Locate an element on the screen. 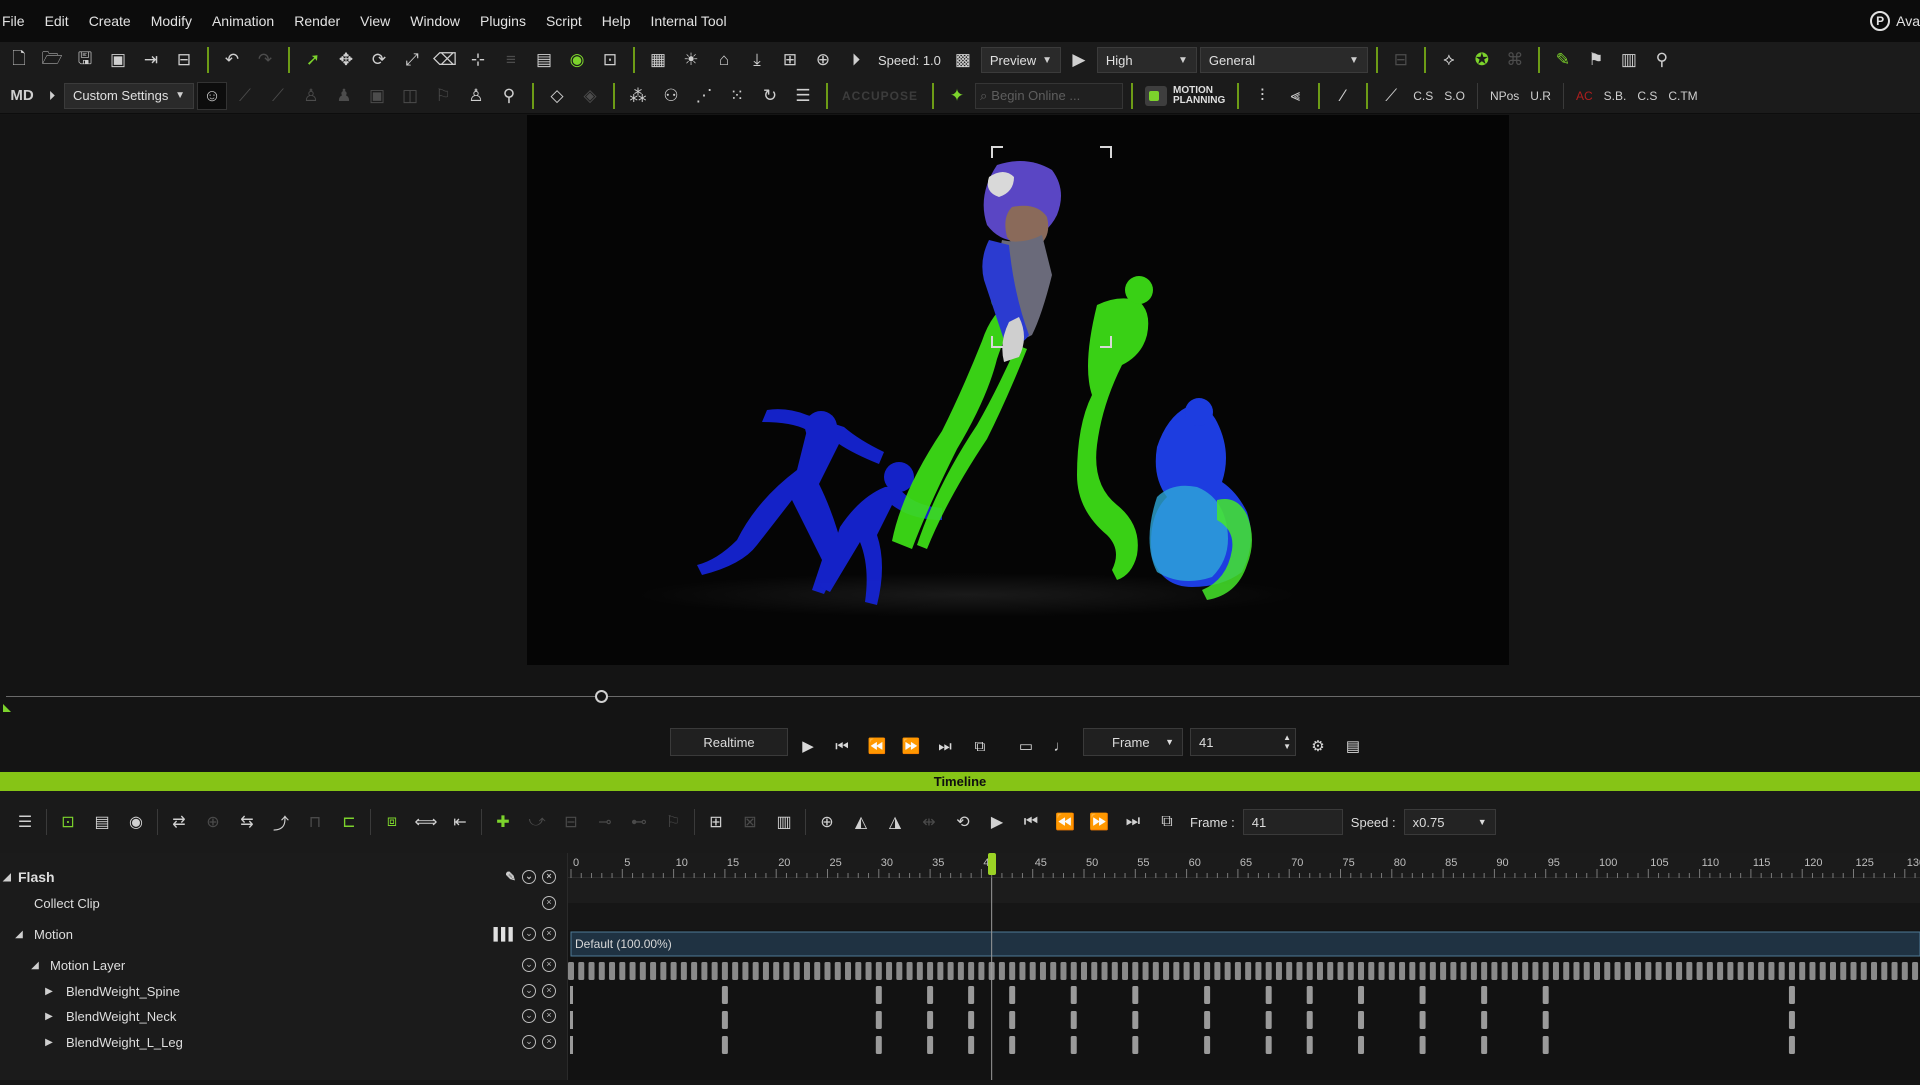 The width and height of the screenshot is (1920, 1085). scrubber-knob is located at coordinates (601, 696).